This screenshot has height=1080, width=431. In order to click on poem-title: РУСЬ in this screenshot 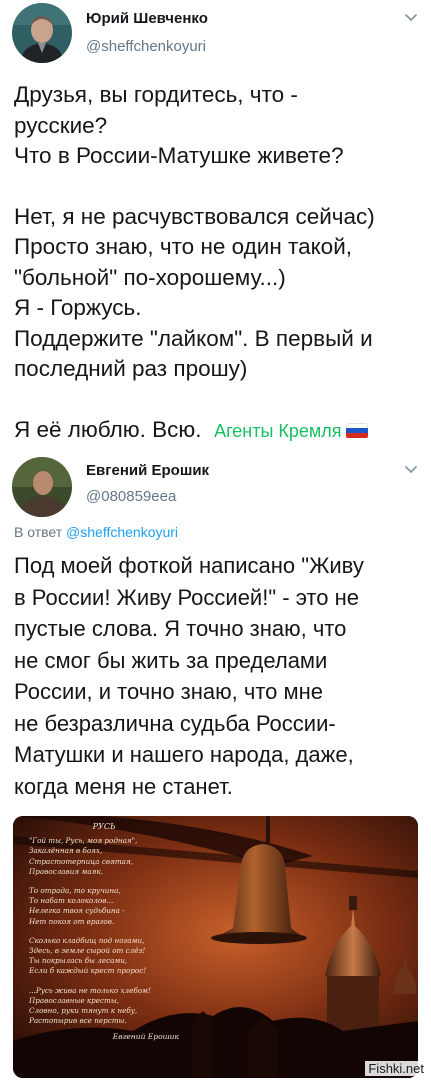, I will do `click(104, 826)`.